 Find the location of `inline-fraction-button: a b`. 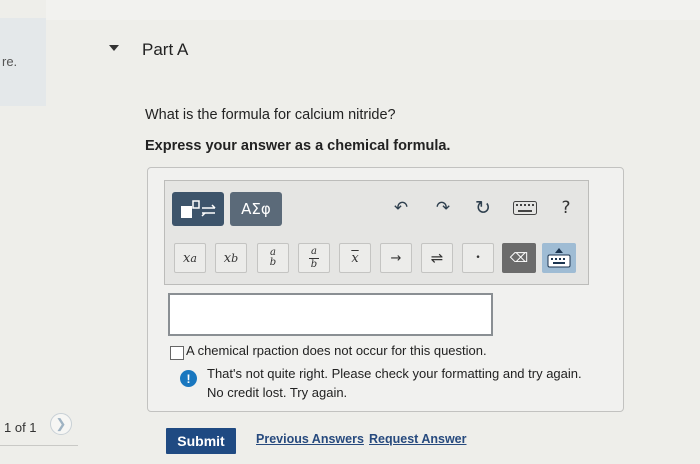

inline-fraction-button: a b is located at coordinates (314, 258).